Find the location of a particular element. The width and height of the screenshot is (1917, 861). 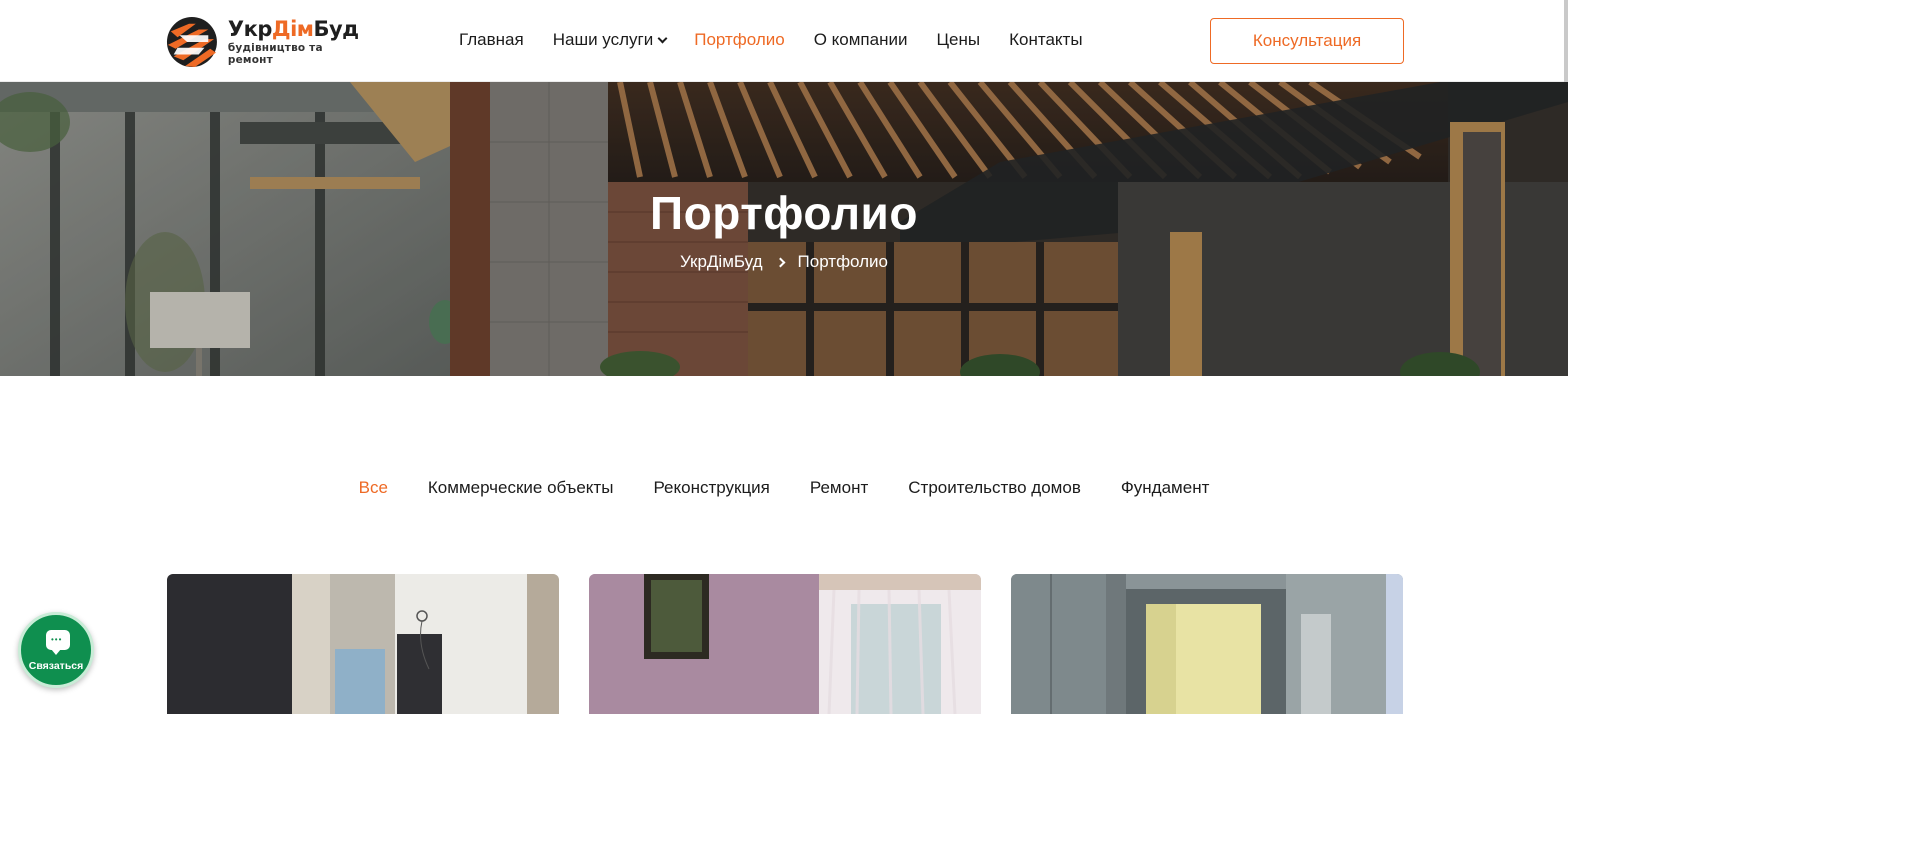

nav-item-label: Наши услуги is located at coordinates (603, 39).